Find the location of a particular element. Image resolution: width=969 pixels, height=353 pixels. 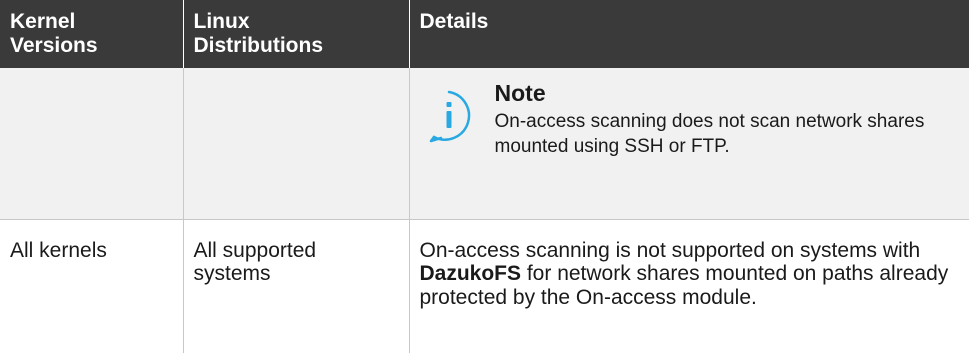

row-kernel-cell: All kernels is located at coordinates (92, 286).